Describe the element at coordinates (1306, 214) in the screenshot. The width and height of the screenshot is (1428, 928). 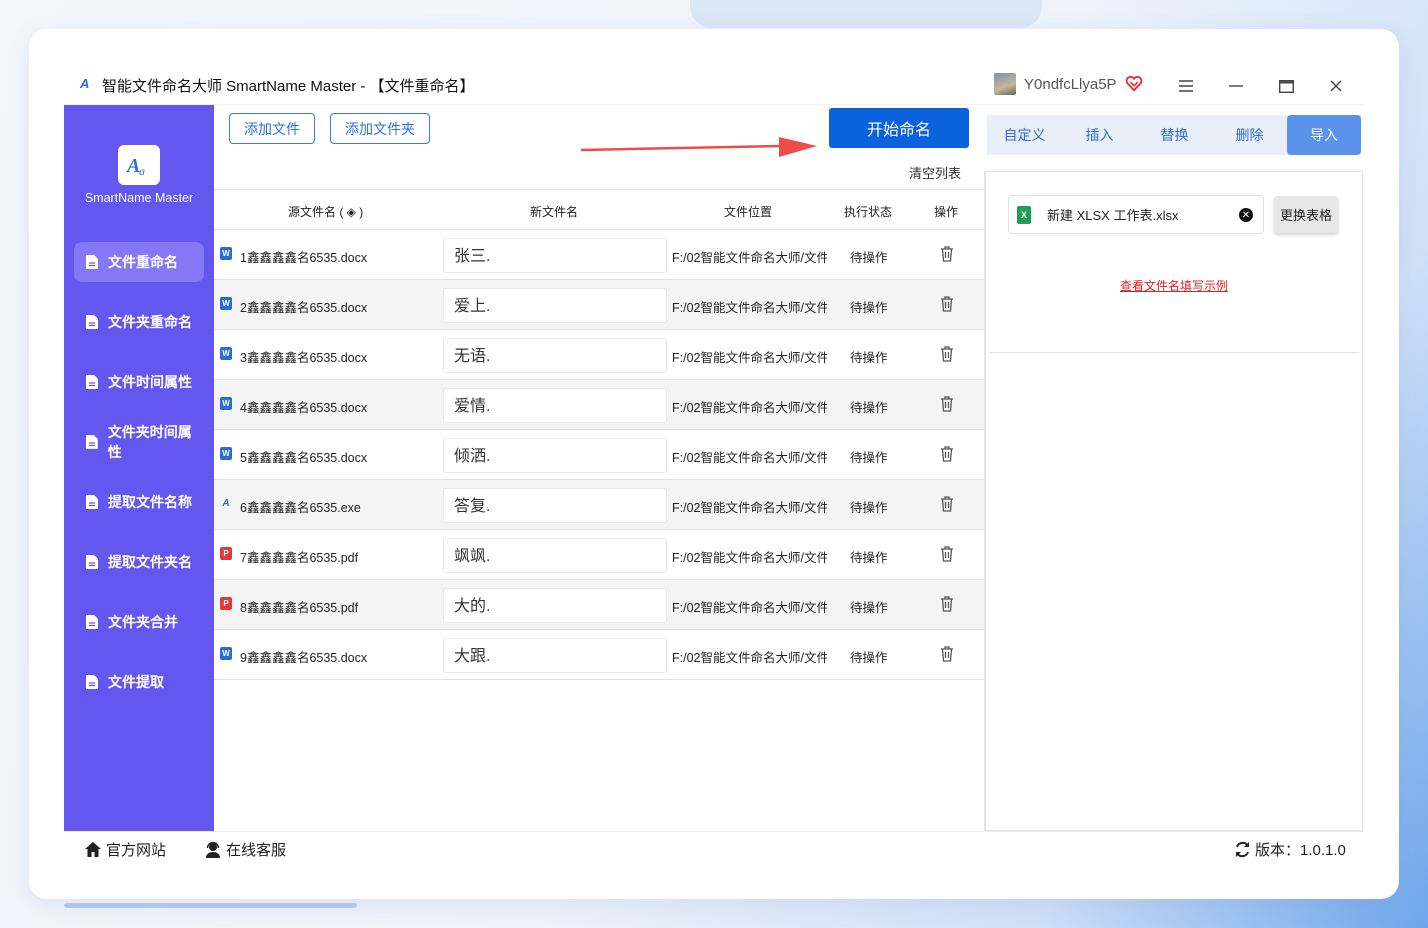
I see `replace-table-button: 更换表格` at that location.